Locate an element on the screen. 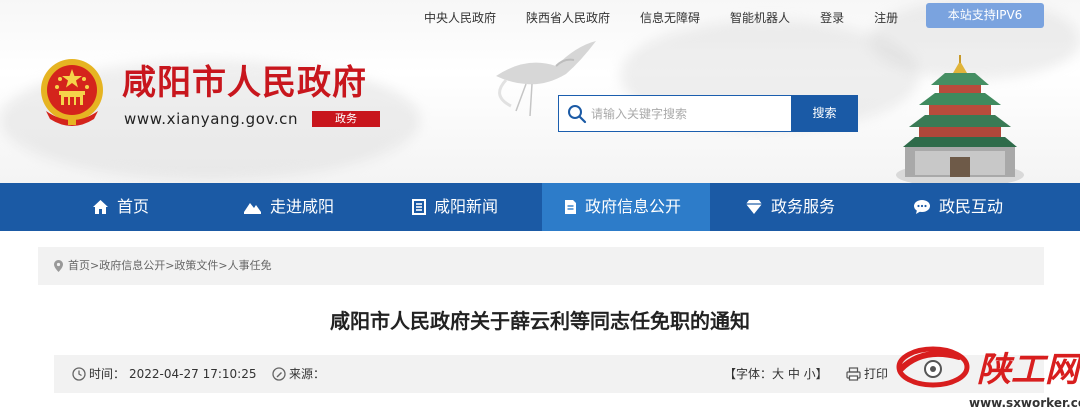  search-input is located at coordinates (689, 113).